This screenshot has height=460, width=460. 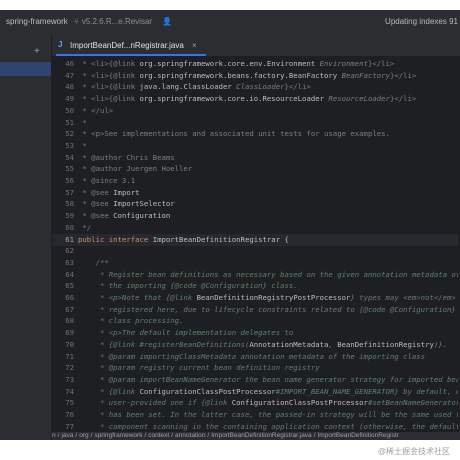 What do you see at coordinates (256, 251) in the screenshot?
I see `code-line: 62` at bounding box center [256, 251].